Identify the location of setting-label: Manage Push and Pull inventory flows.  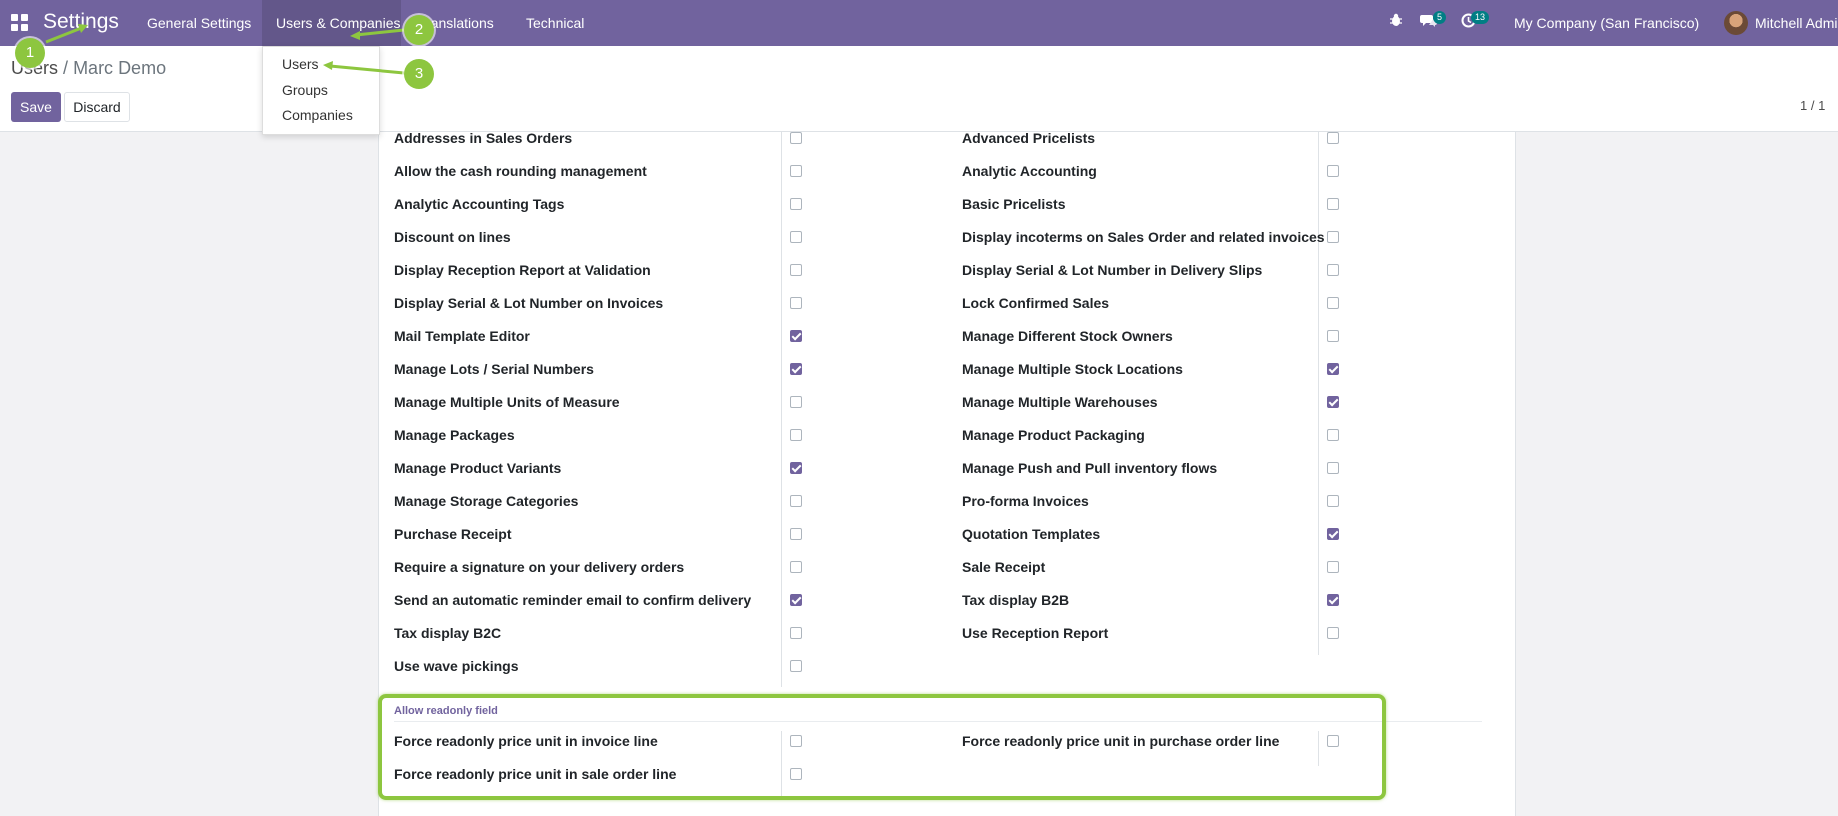
(1090, 468).